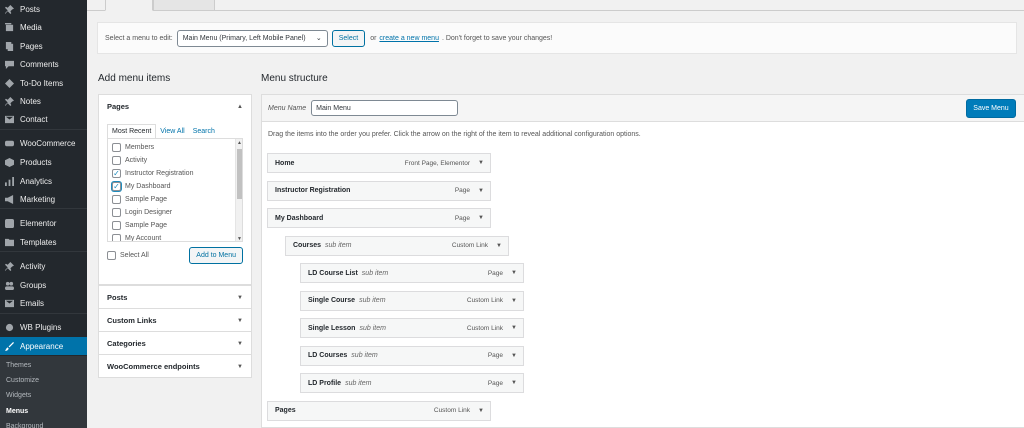 The width and height of the screenshot is (1024, 428). I want to click on save-menu-button: Save Menu, so click(991, 108).